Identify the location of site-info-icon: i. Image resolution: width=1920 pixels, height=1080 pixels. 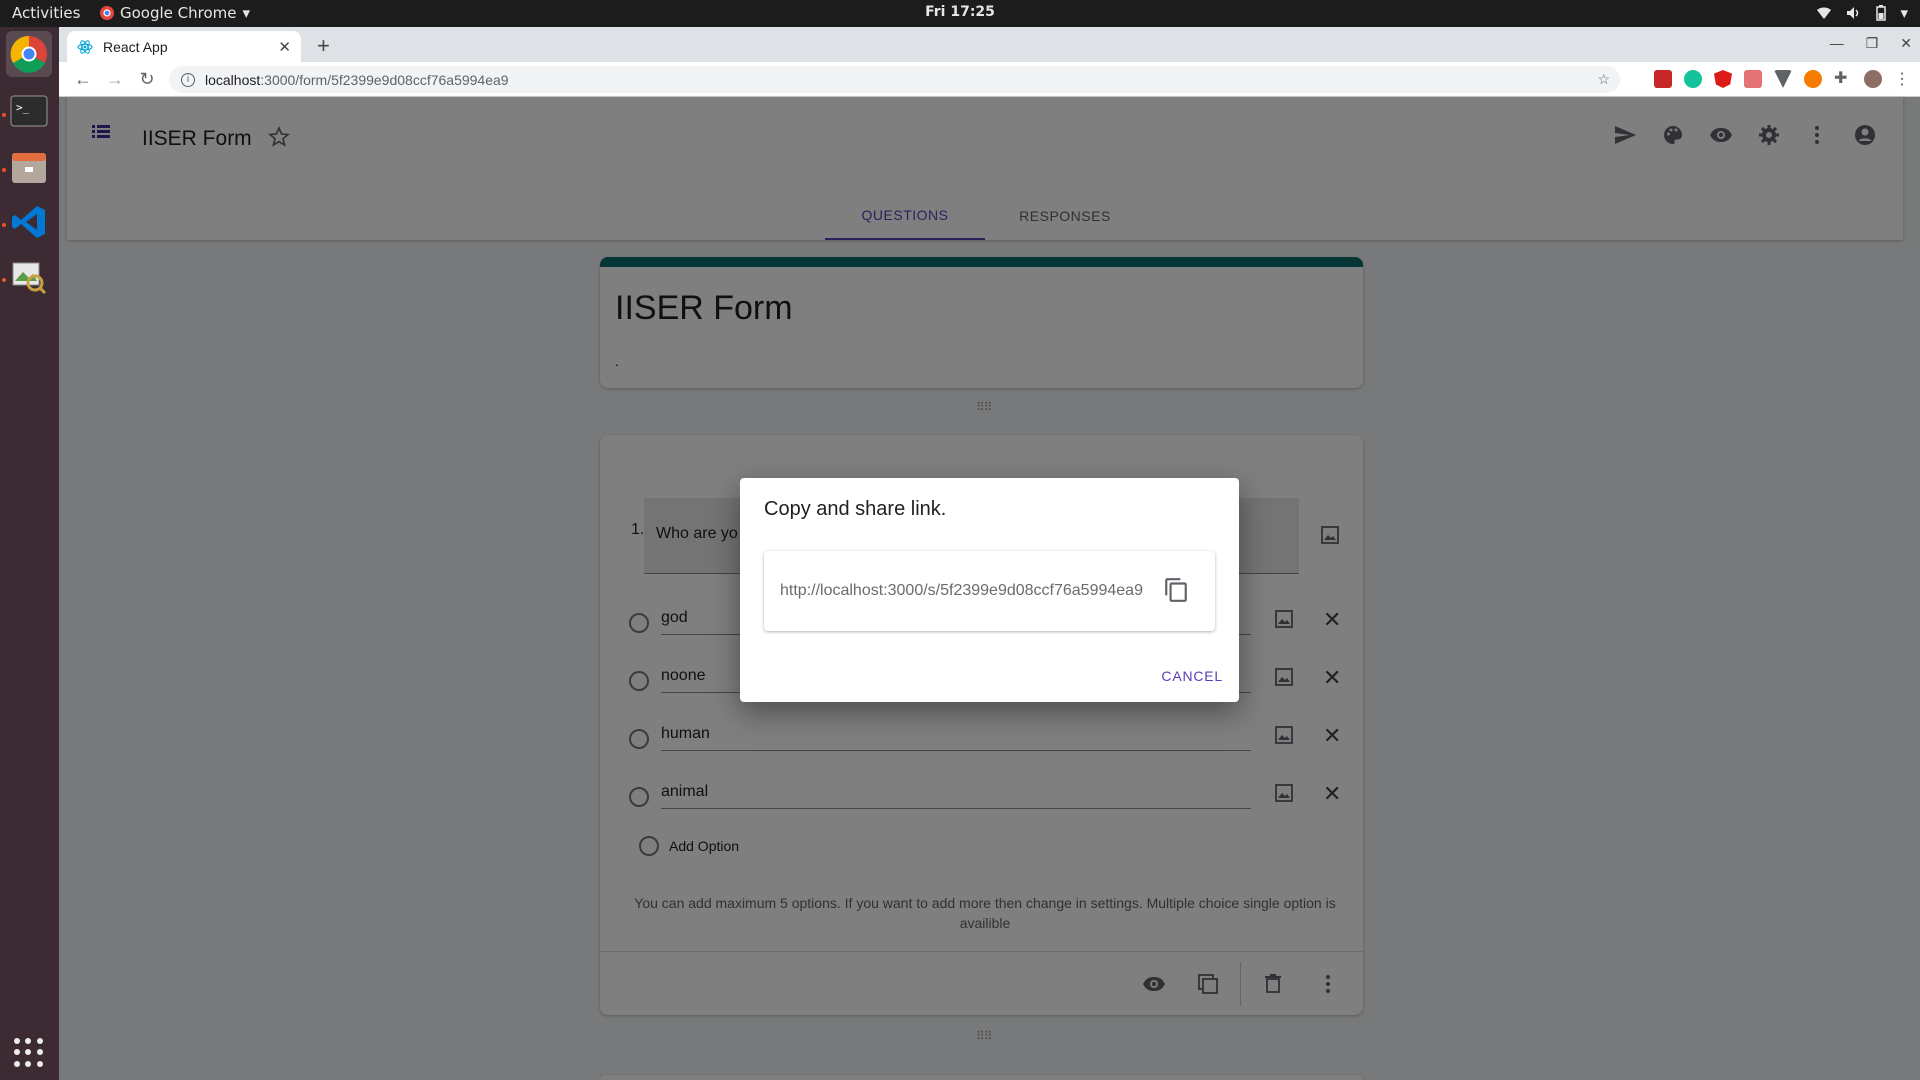
(188, 79).